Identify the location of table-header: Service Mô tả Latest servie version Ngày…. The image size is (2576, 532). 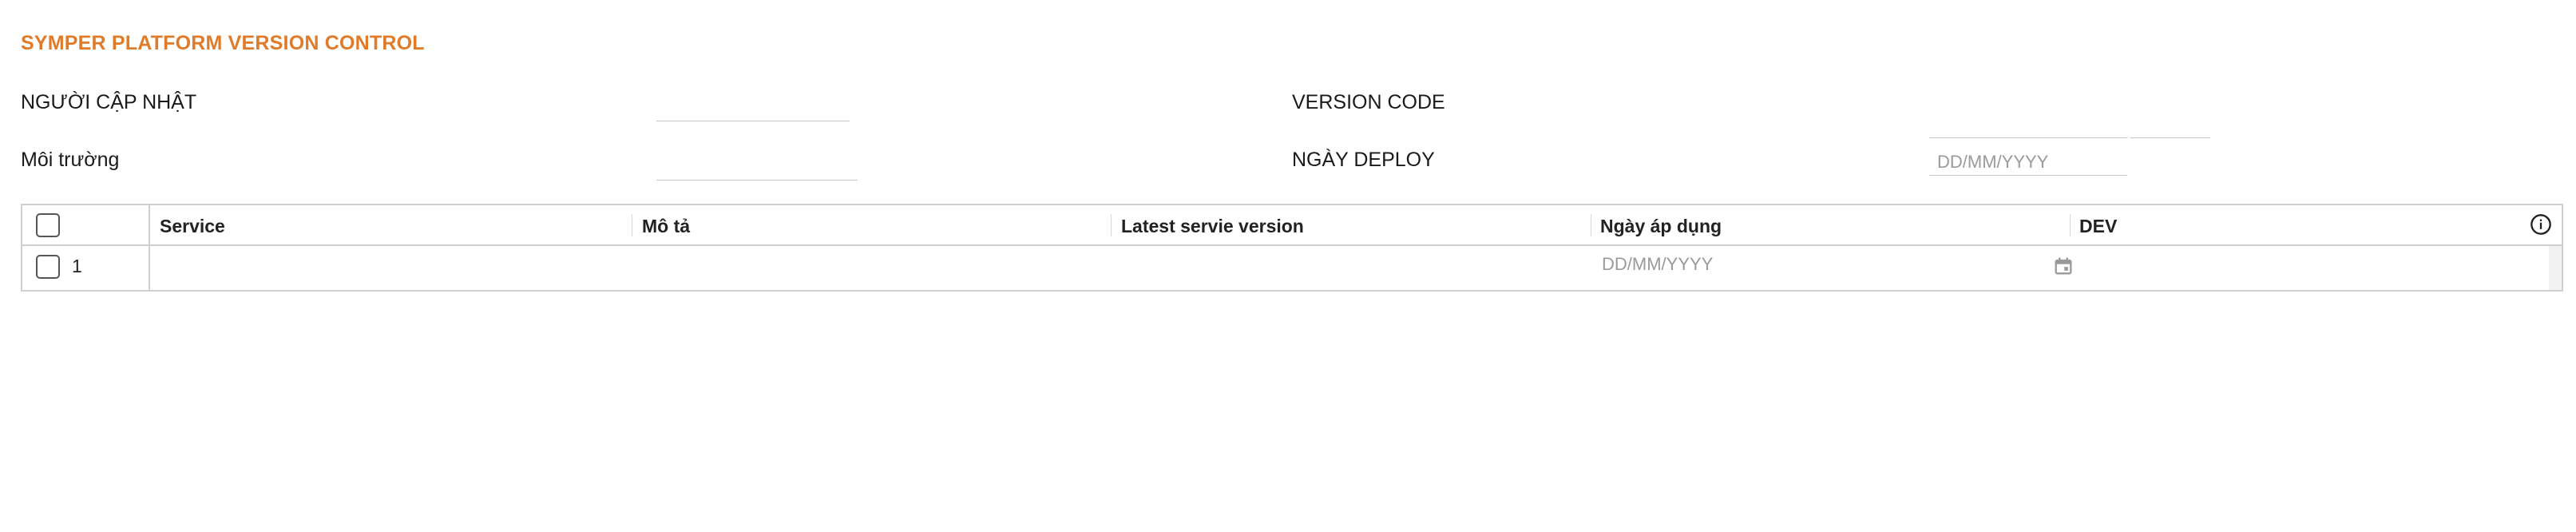
(1292, 225).